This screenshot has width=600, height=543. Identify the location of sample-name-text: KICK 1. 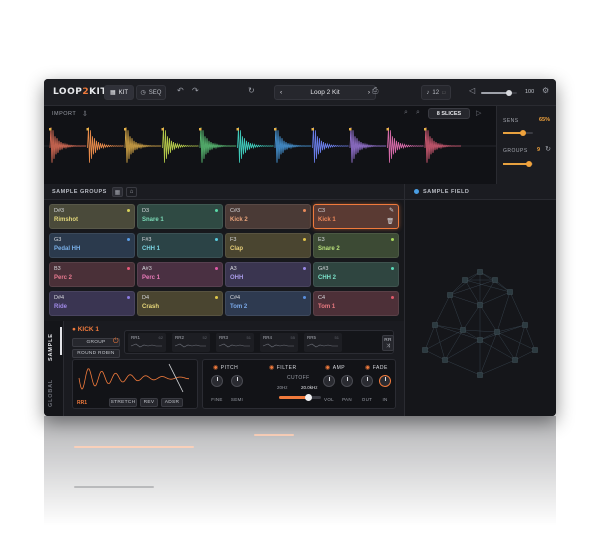
(88, 329).